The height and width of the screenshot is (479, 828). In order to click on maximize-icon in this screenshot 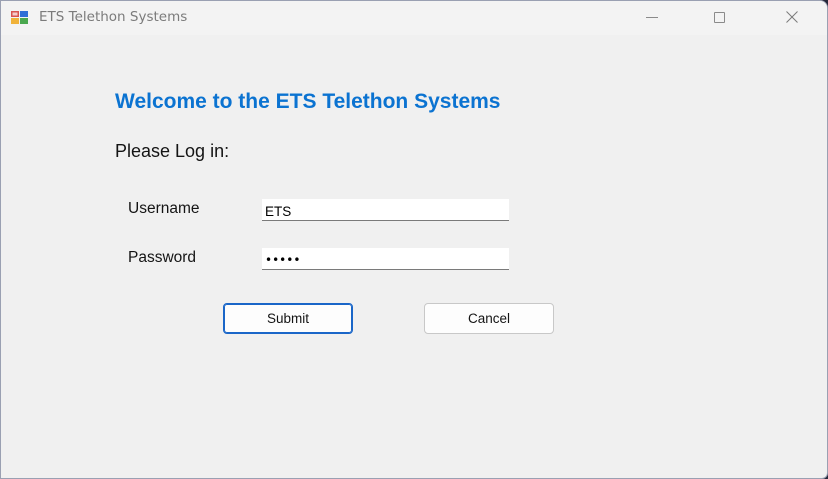, I will do `click(719, 17)`.